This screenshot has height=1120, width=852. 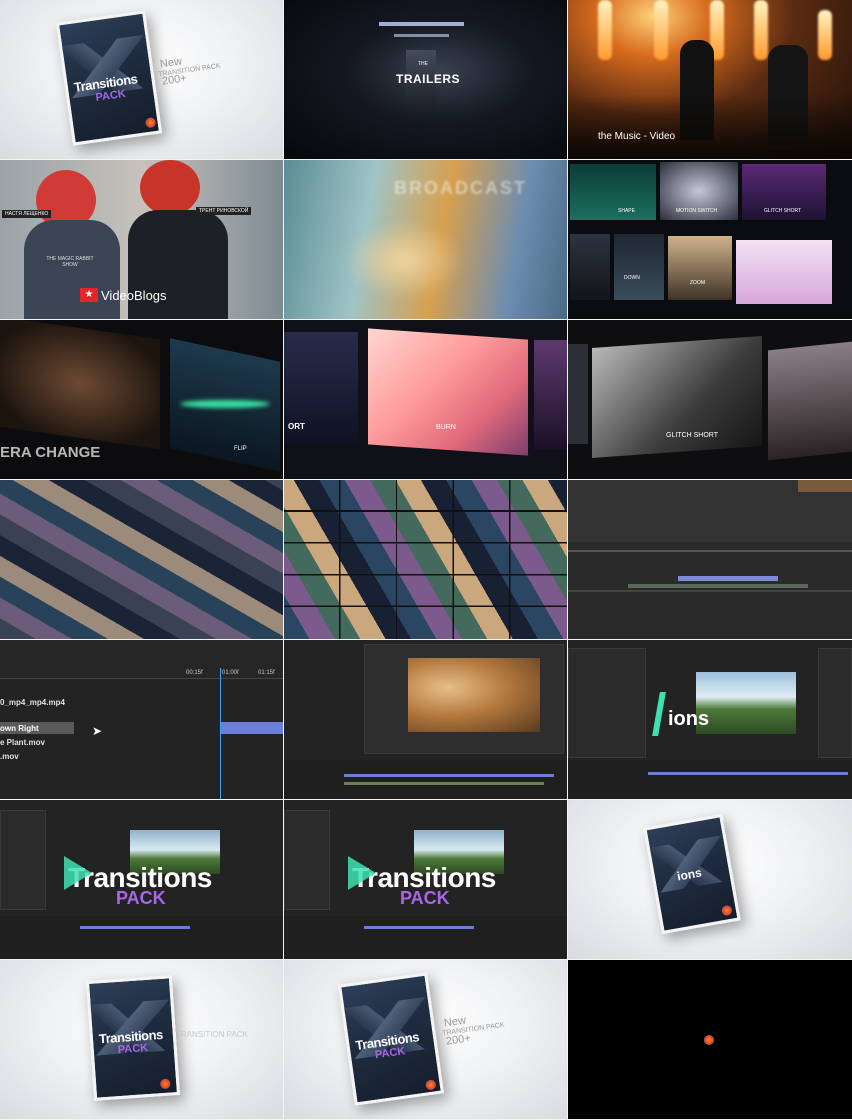 What do you see at coordinates (9, 756) in the screenshot?
I see `layer-row-3: .mov` at bounding box center [9, 756].